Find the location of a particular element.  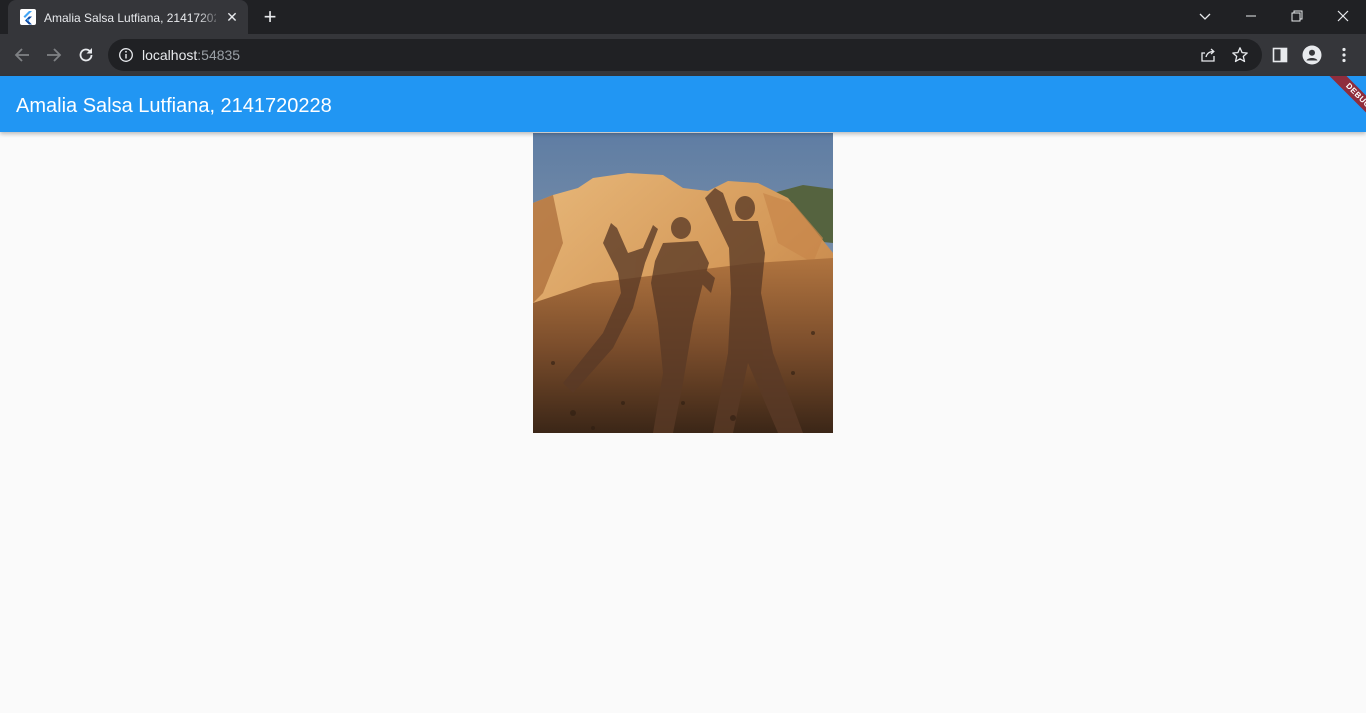

forward-button is located at coordinates (54, 55).